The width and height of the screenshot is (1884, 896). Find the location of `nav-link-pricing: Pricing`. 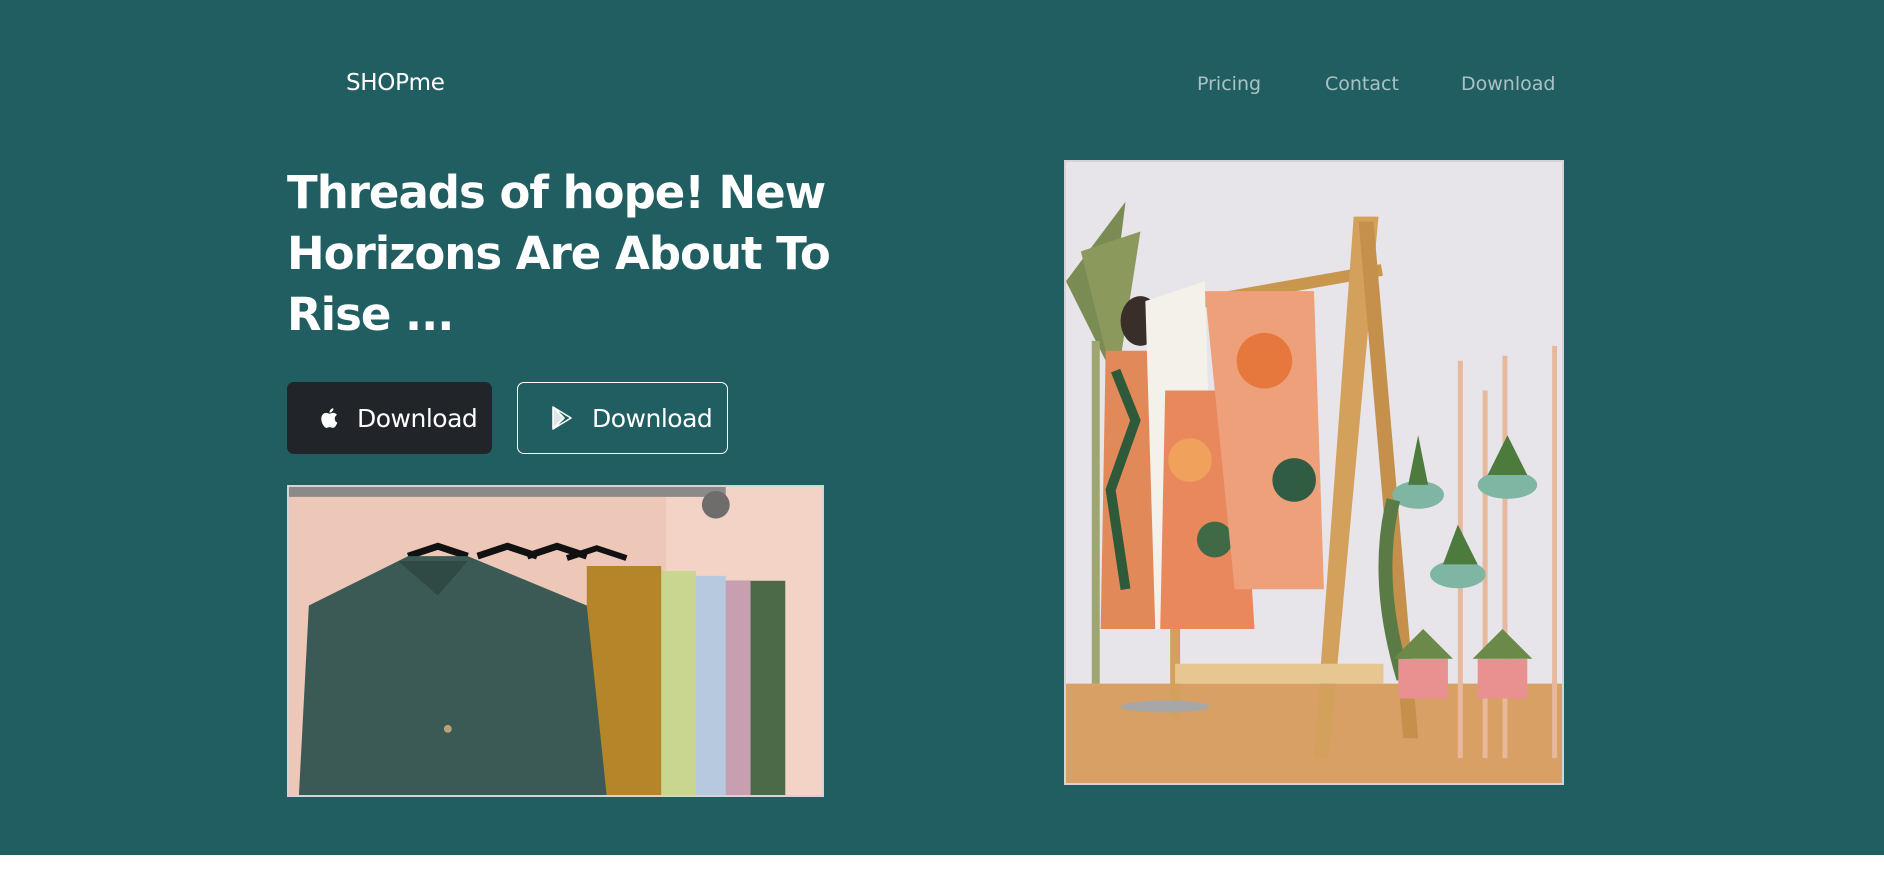

nav-link-pricing: Pricing is located at coordinates (1229, 84).